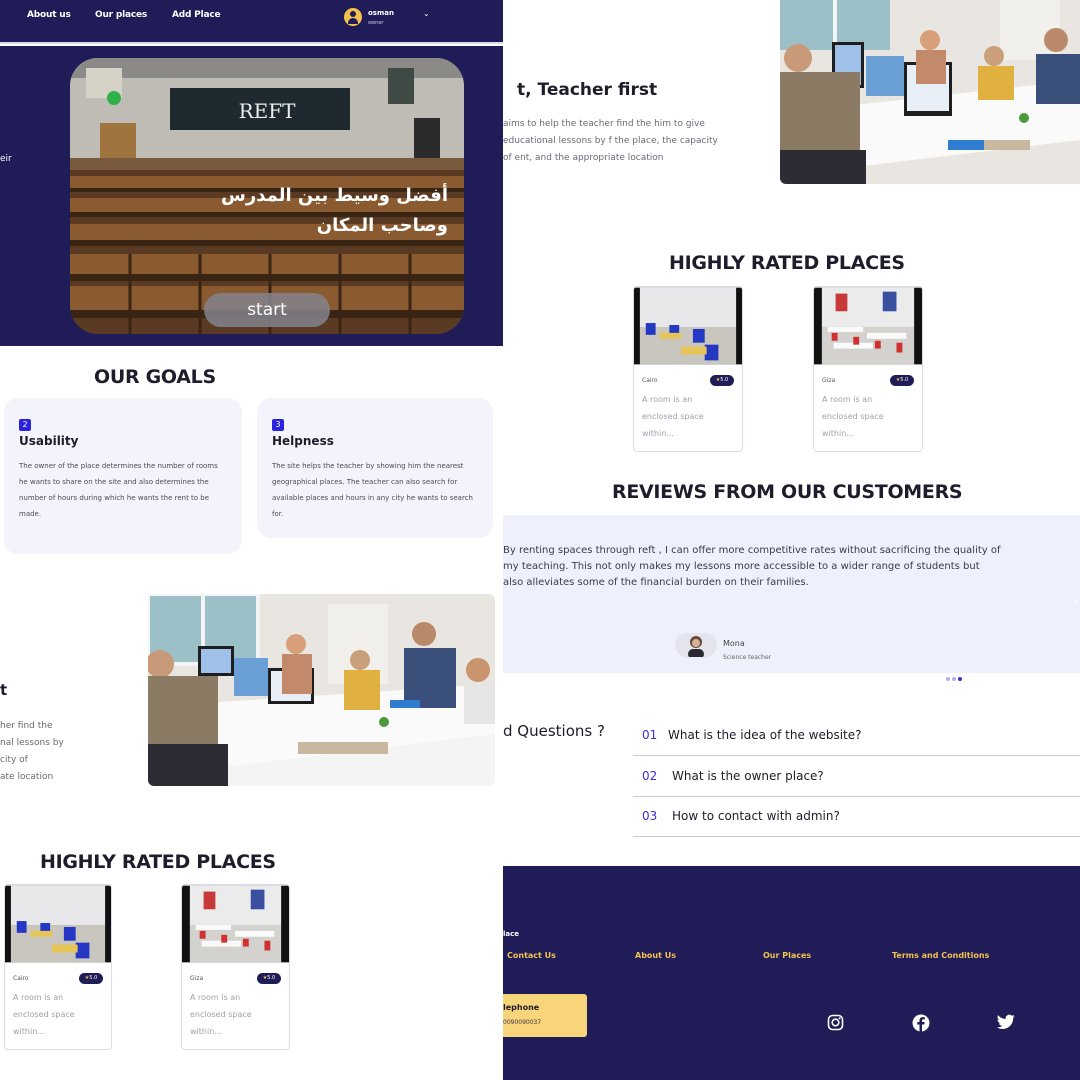 This screenshot has width=1080, height=1080. What do you see at coordinates (14, 760) in the screenshot?
I see `feature-line: city of` at bounding box center [14, 760].